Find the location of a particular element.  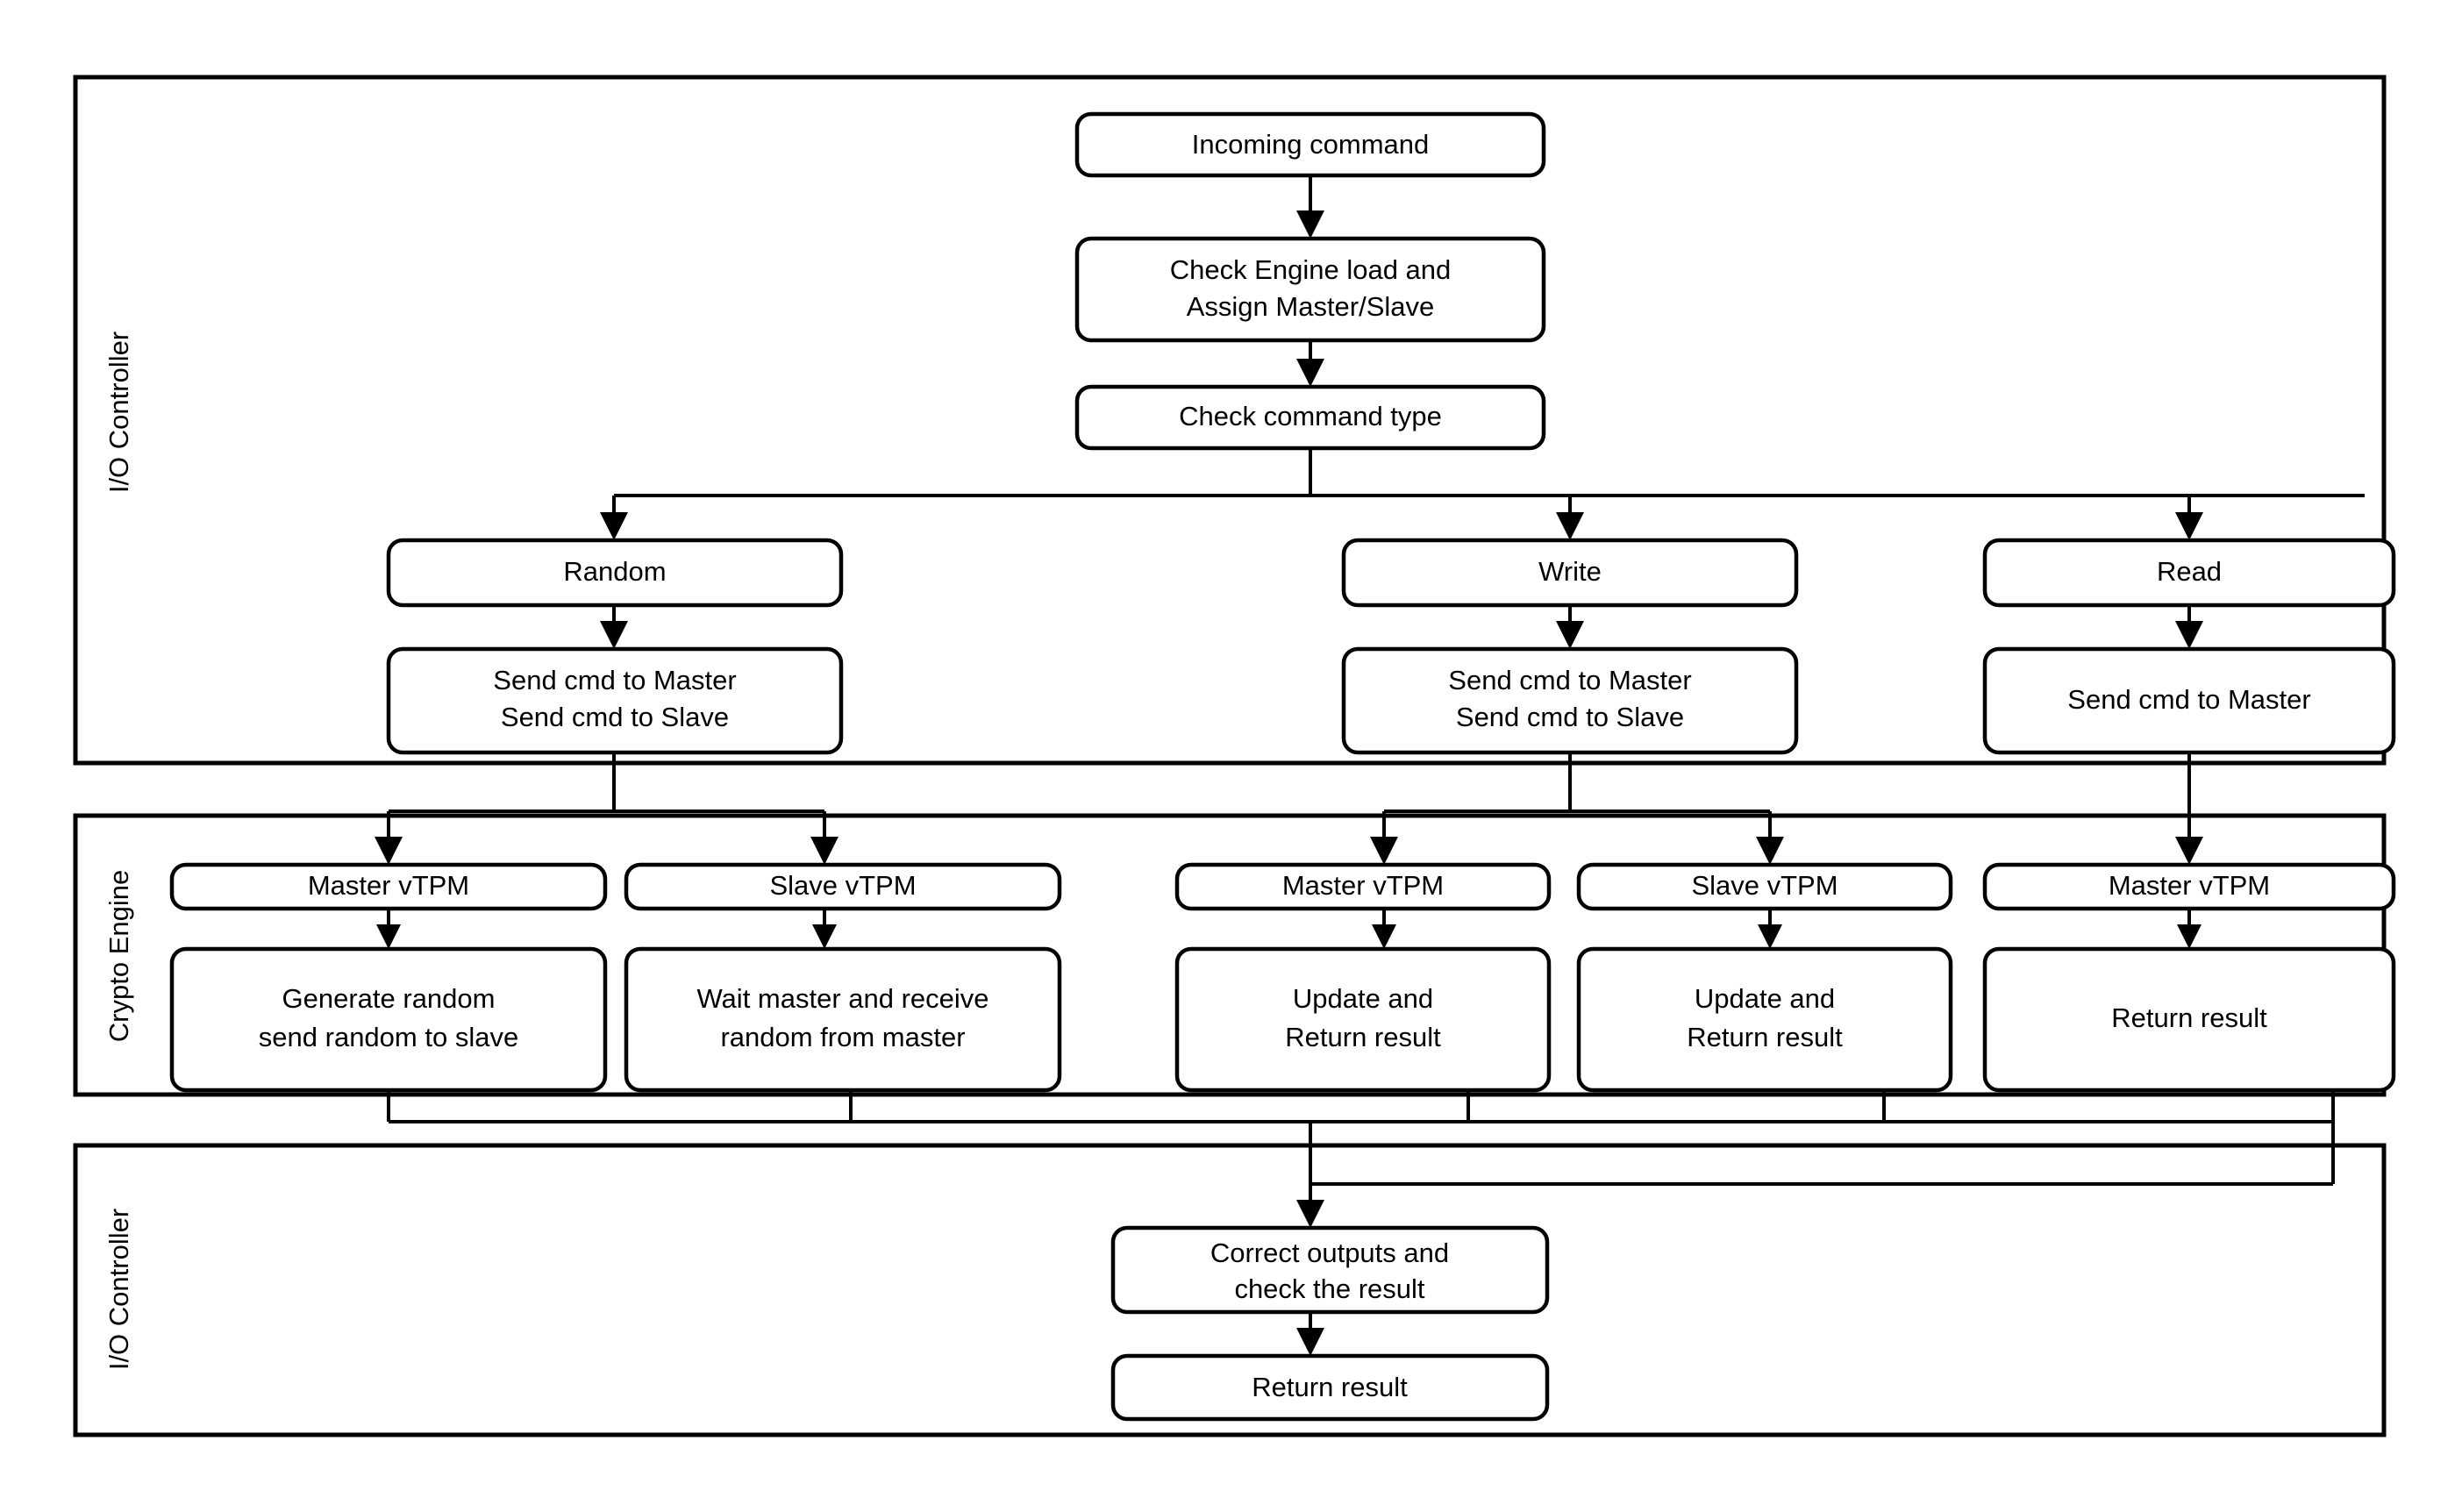

node-write-slave-update is located at coordinates (1765, 1020).